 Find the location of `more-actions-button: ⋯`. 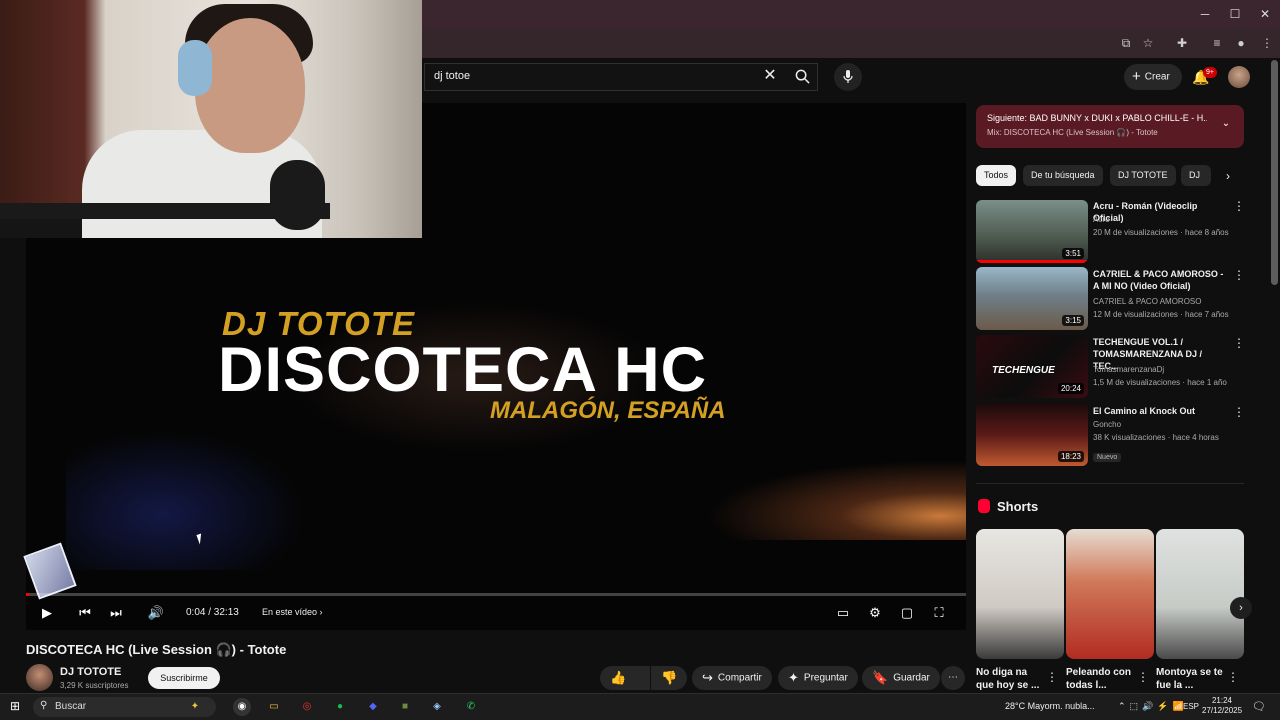

more-actions-button: ⋯ is located at coordinates (953, 678).